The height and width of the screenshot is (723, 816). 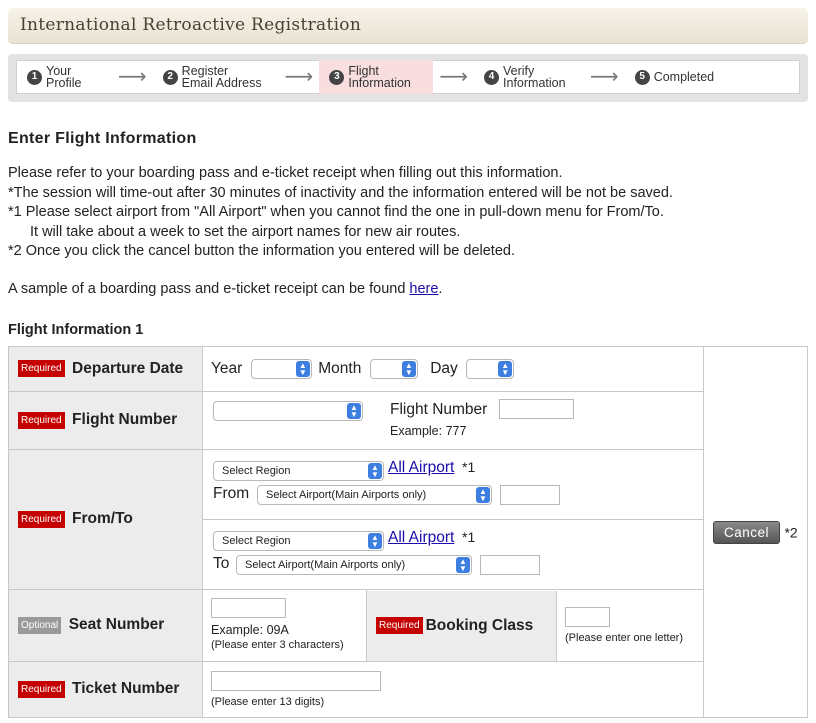 What do you see at coordinates (439, 409) in the screenshot?
I see `flight-number-field-label: Flight Number` at bounding box center [439, 409].